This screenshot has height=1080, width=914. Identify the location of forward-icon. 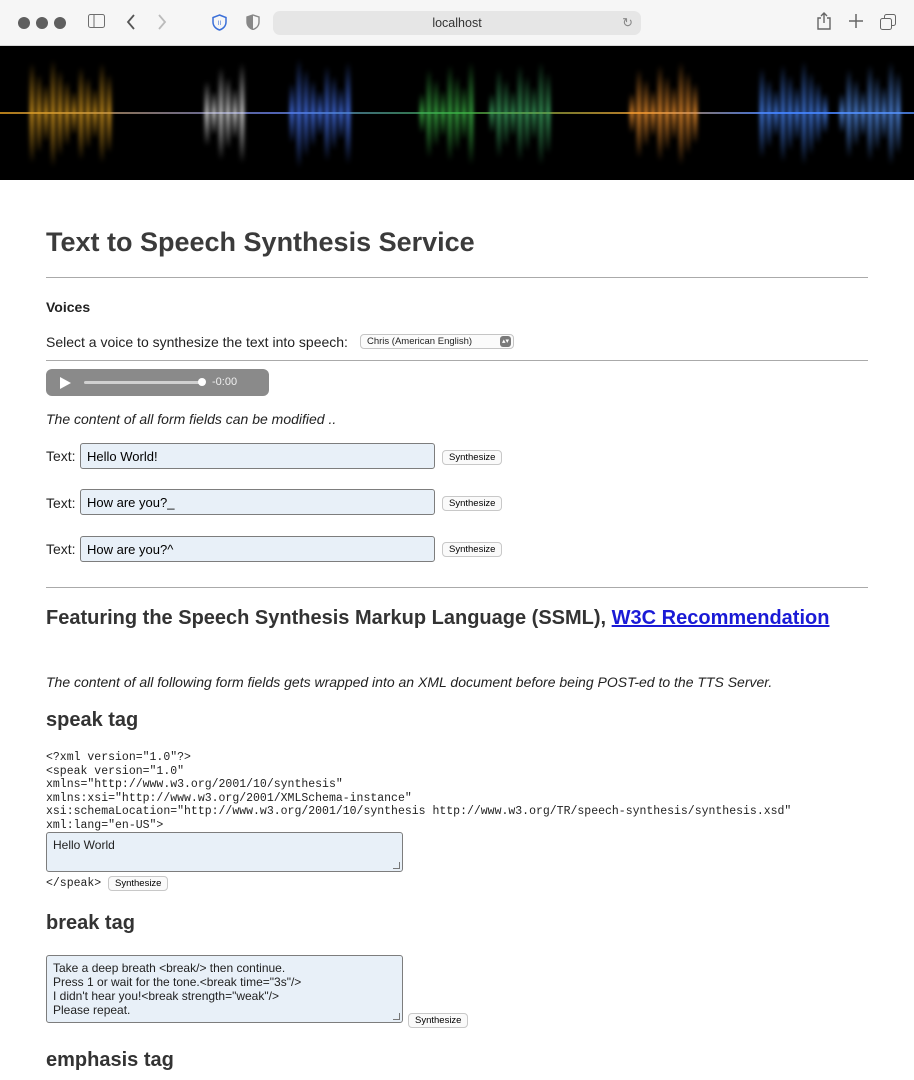
(162, 23).